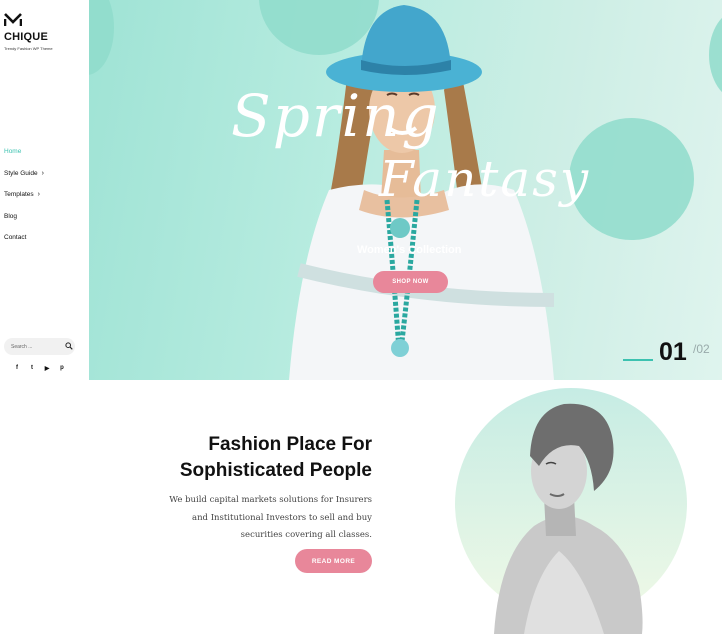 The height and width of the screenshot is (634, 722). Describe the element at coordinates (28, 48) in the screenshot. I see `brand-tagline: Trendy Fashion WP Theme` at that location.